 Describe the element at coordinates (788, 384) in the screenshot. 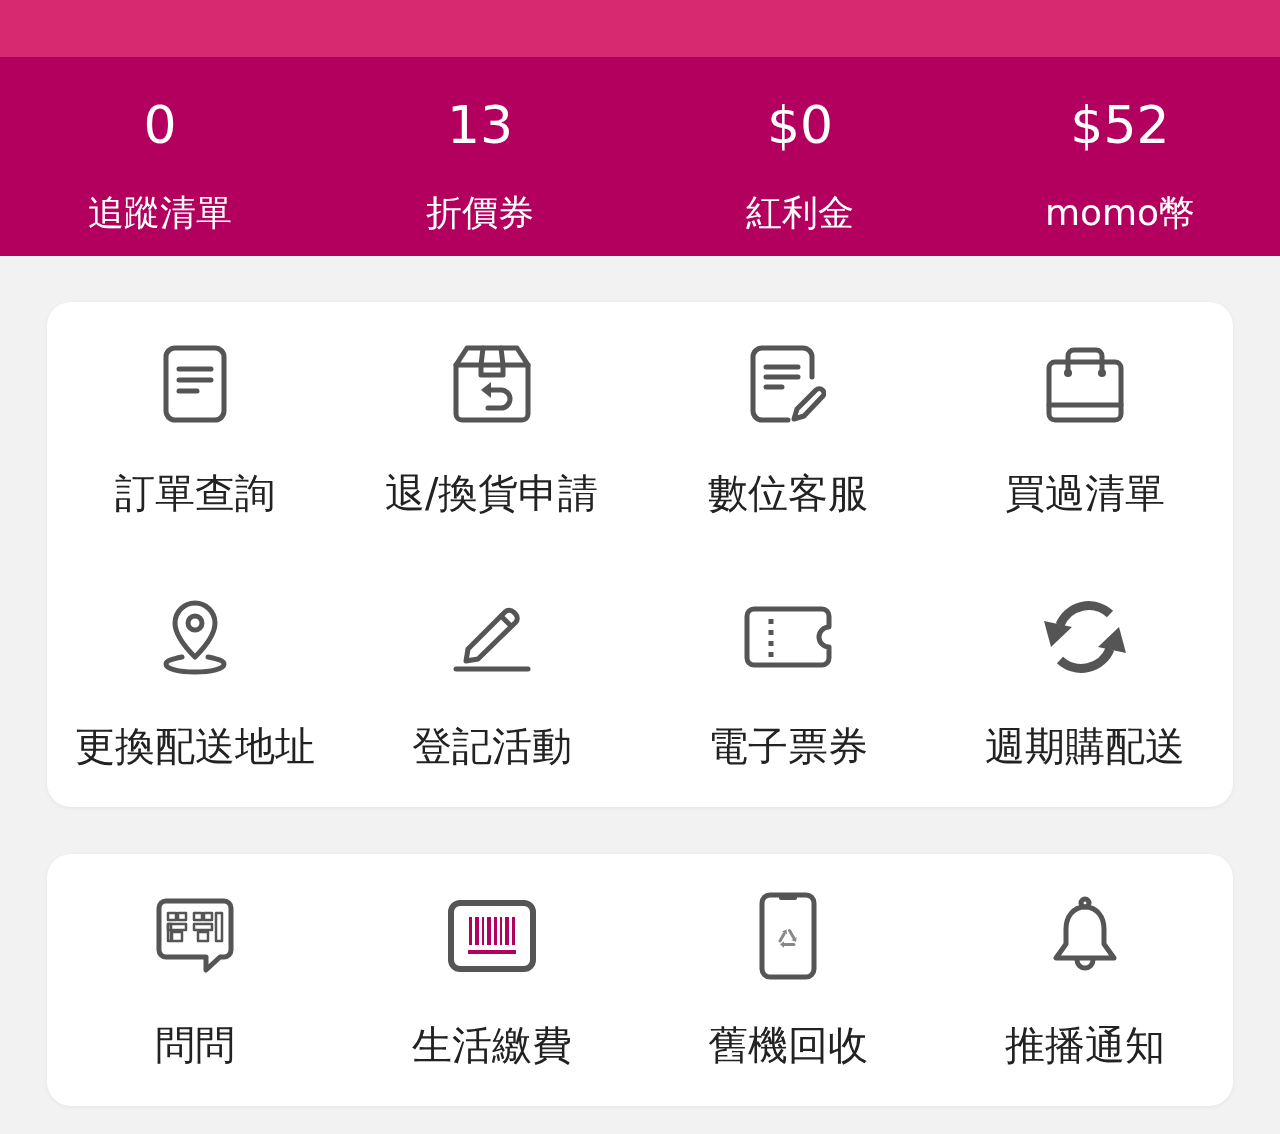

I see `document-pencil-icon` at that location.